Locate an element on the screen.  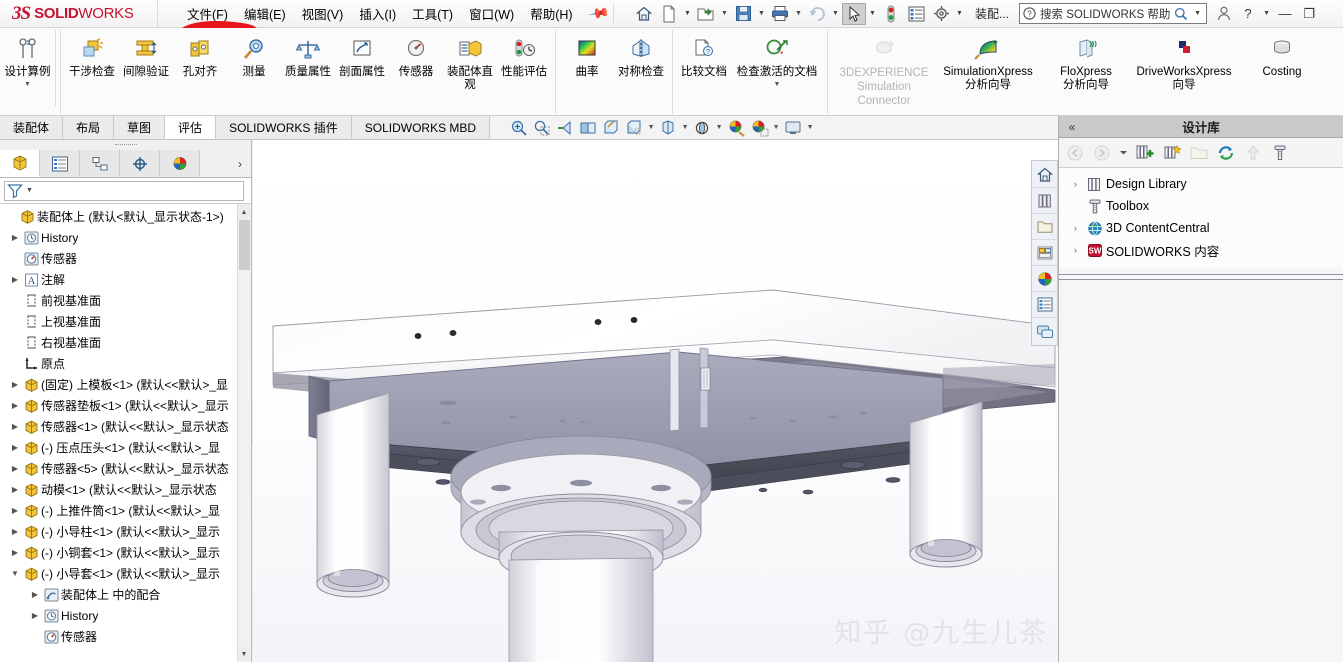
scroll-down-arrow: ▼ is located at coordinates (244, 654).